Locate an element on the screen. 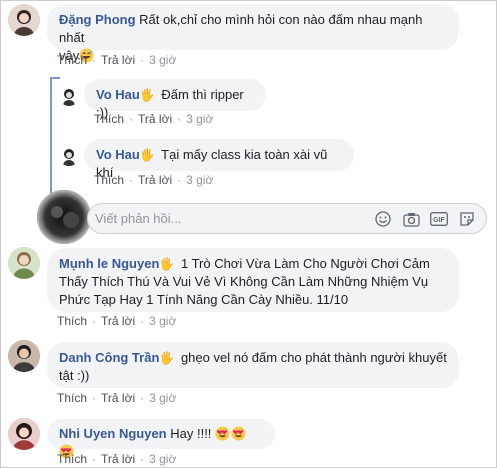 This screenshot has width=497, height=468. comment-bubble: Nhi Uyen Nguyen Hay !!!! is located at coordinates (161, 439).